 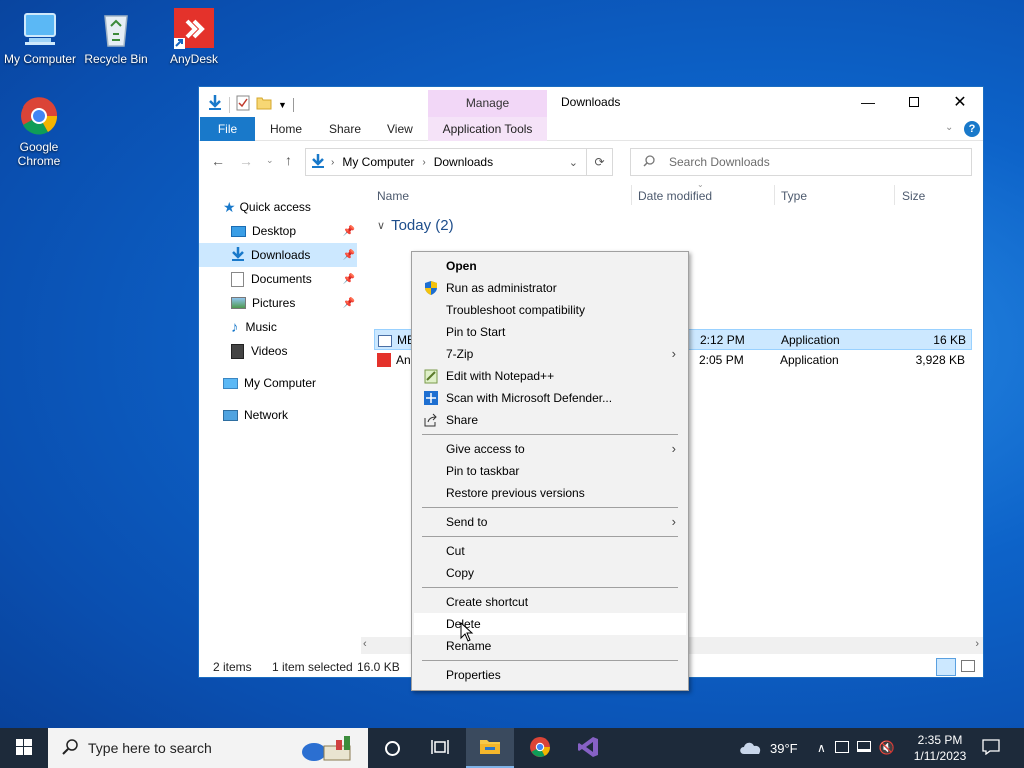 What do you see at coordinates (278, 255) in the screenshot?
I see `sidebar-item-downloads: Downloads 📌` at bounding box center [278, 255].